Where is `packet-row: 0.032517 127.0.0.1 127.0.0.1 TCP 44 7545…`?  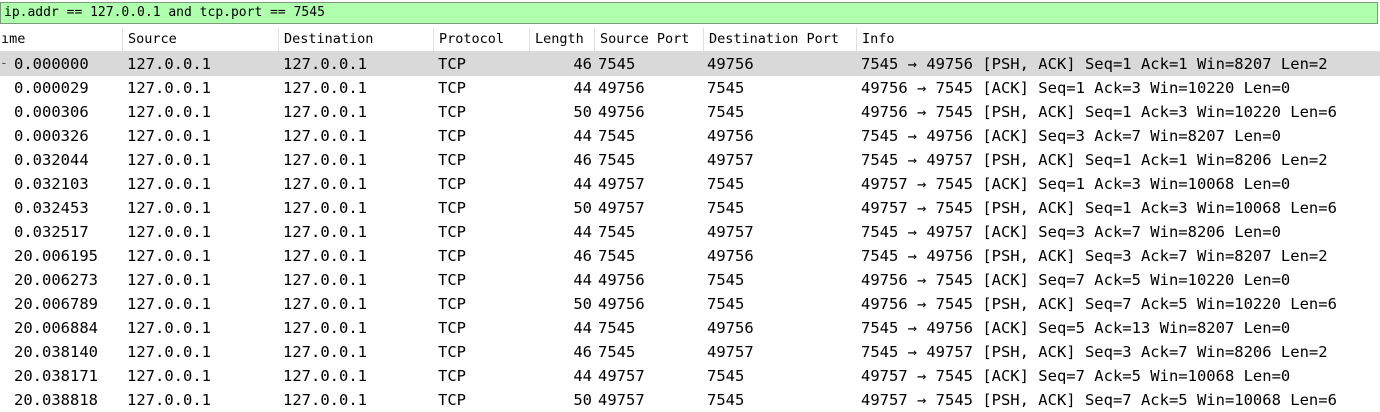 packet-row: 0.032517 127.0.0.1 127.0.0.1 TCP 44 7545… is located at coordinates (690, 232).